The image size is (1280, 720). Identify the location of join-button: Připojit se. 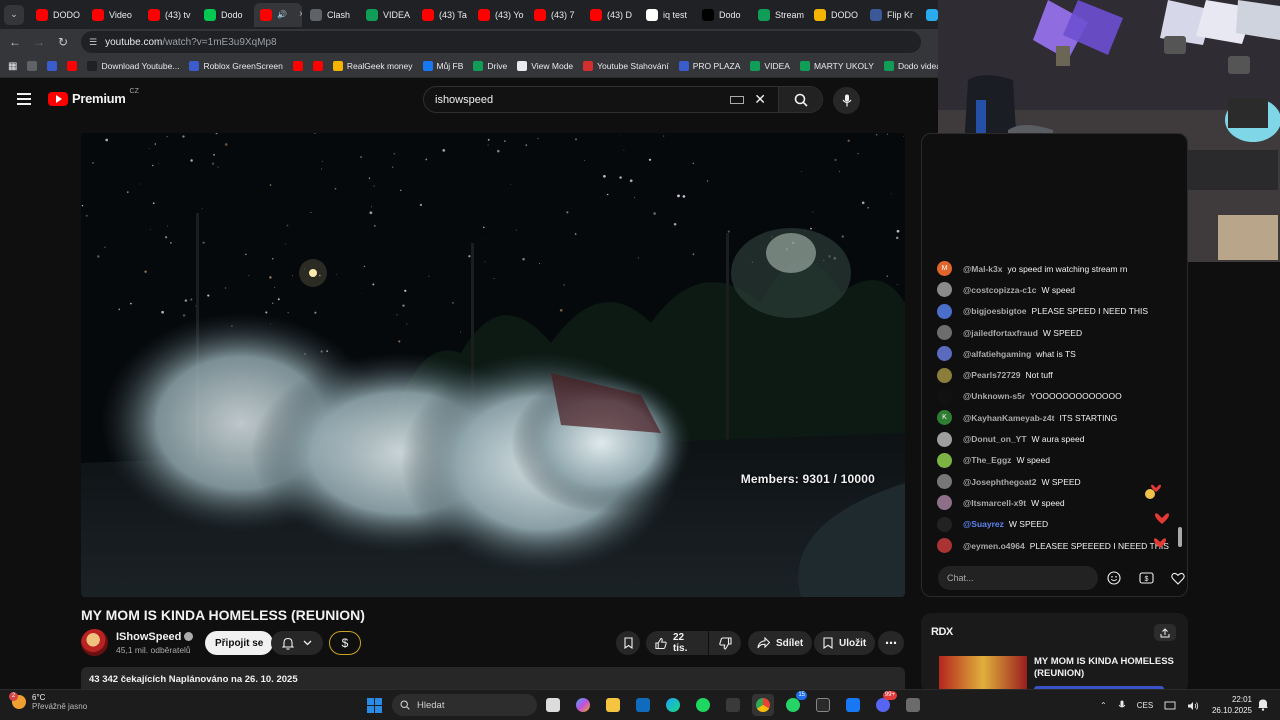
(239, 643).